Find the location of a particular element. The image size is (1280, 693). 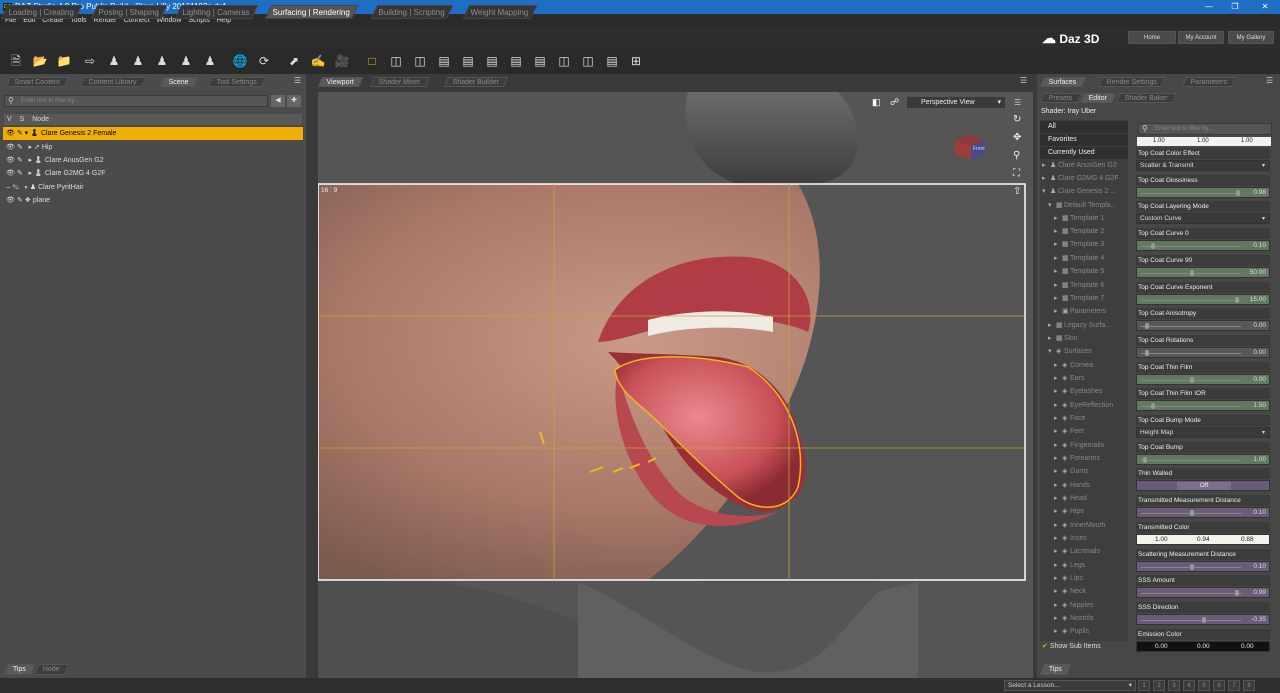

surface-favorites: Favorites is located at coordinates (1084, 140).